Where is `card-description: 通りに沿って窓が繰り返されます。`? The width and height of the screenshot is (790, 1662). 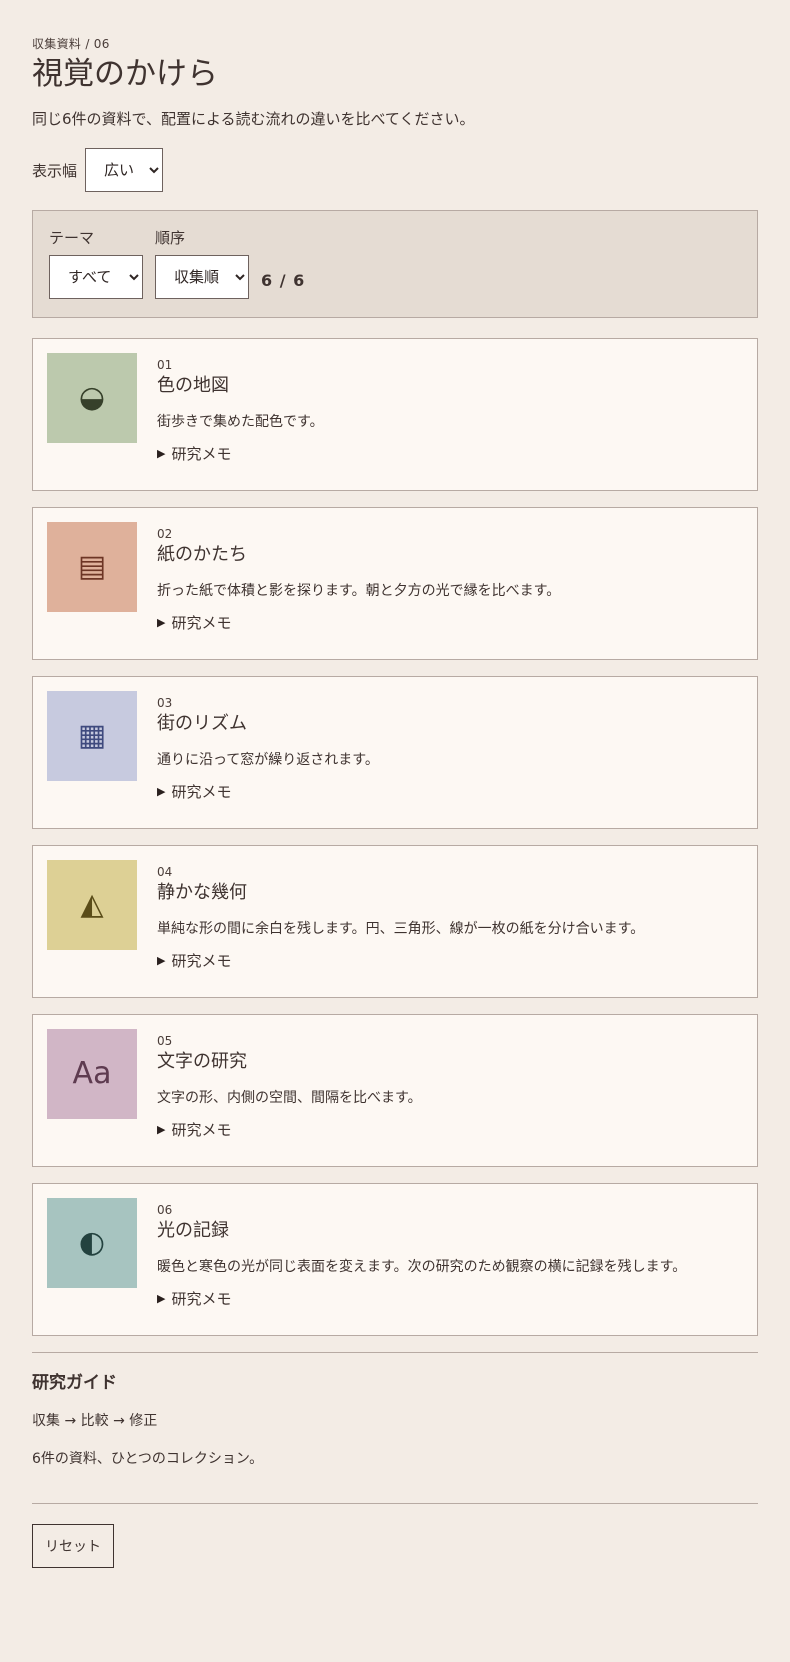
card-description: 通りに沿って窓が繰り返されます。 is located at coordinates (268, 760).